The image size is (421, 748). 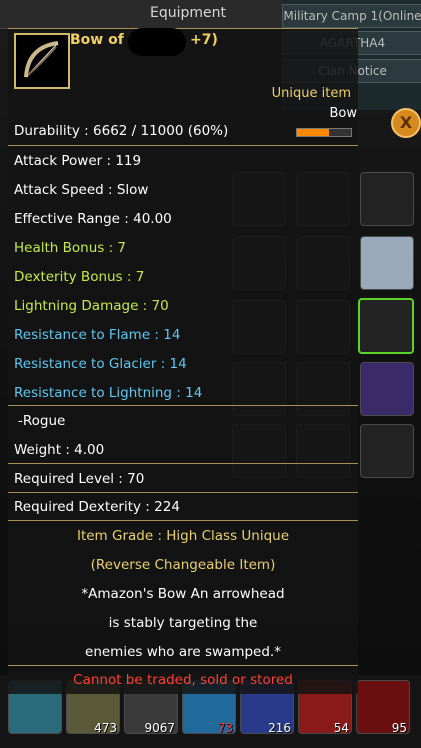 I want to click on durability-bar, so click(x=324, y=132).